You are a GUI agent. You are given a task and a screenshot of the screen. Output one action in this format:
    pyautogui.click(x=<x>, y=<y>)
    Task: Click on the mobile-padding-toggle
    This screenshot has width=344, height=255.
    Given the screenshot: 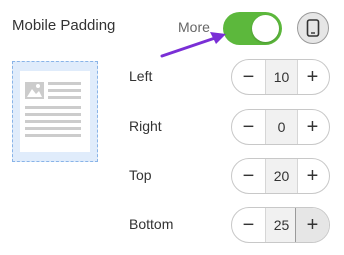 What is the action you would take?
    pyautogui.click(x=252, y=28)
    